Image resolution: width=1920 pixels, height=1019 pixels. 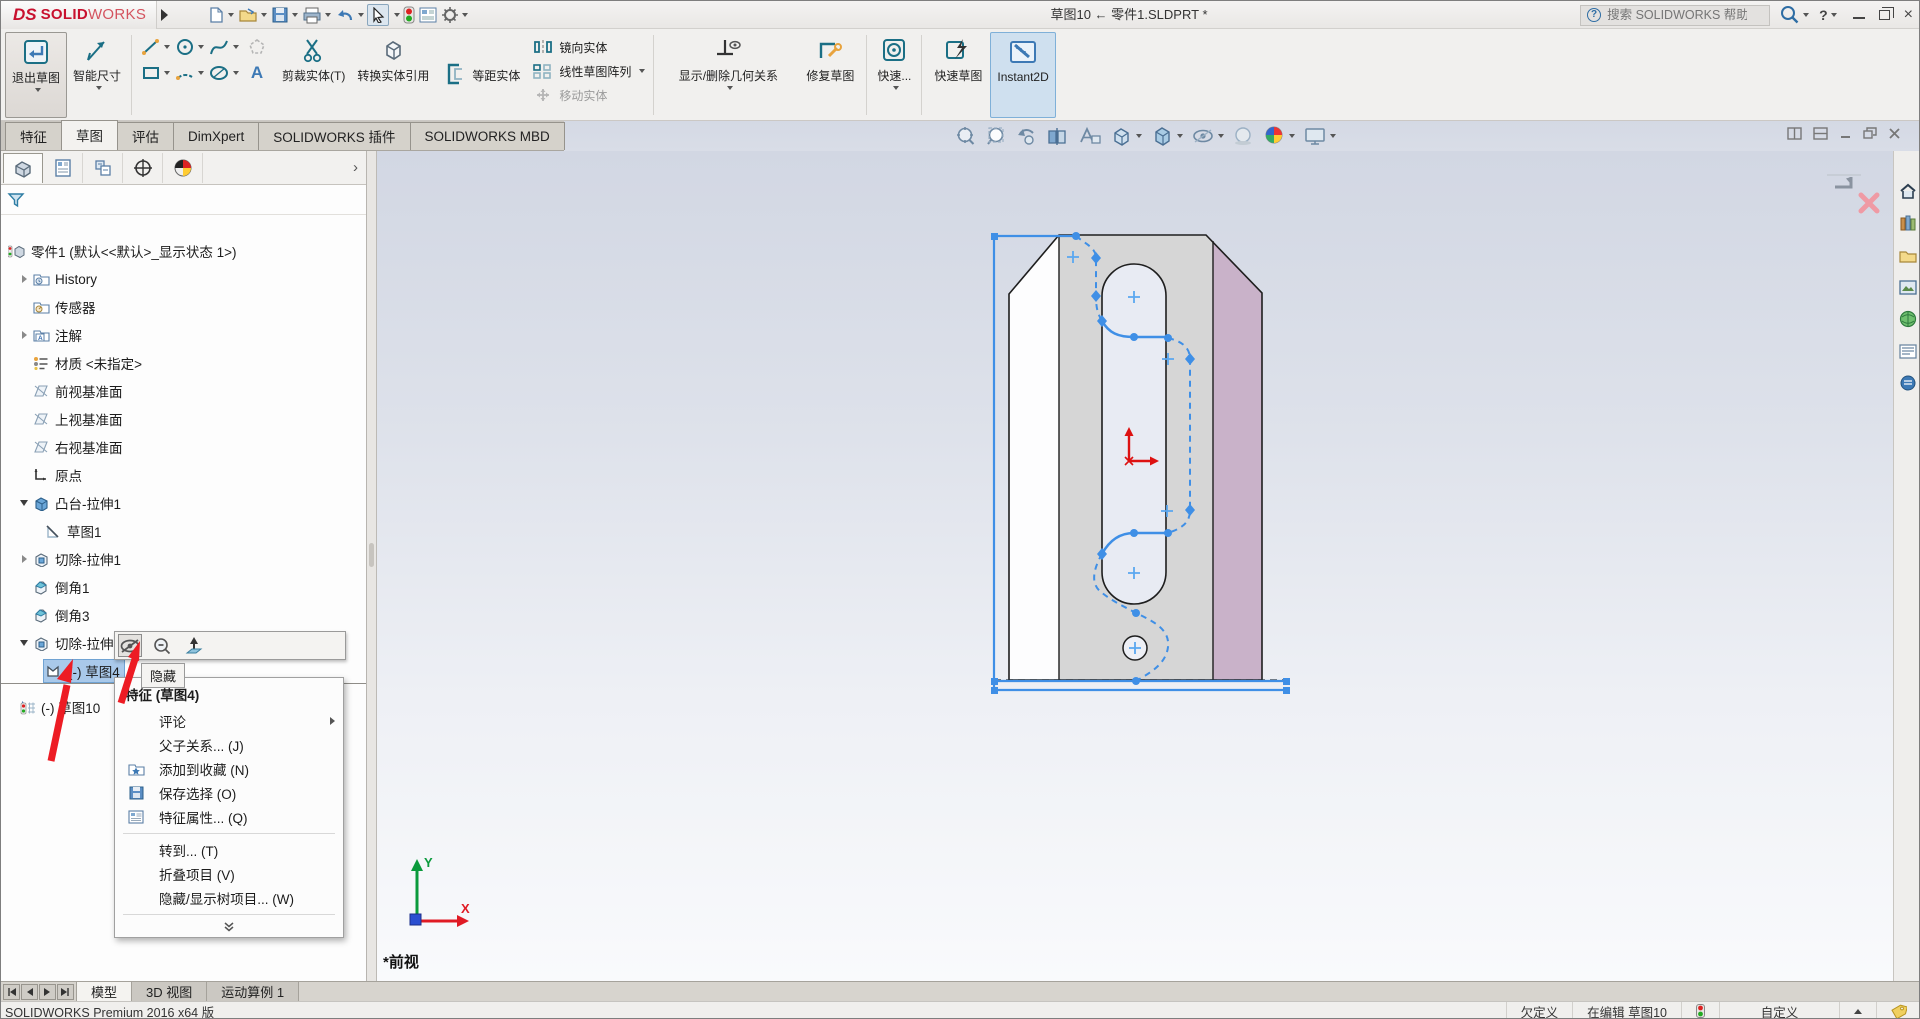 What do you see at coordinates (1908, 191) in the screenshot?
I see `resources-home-button` at bounding box center [1908, 191].